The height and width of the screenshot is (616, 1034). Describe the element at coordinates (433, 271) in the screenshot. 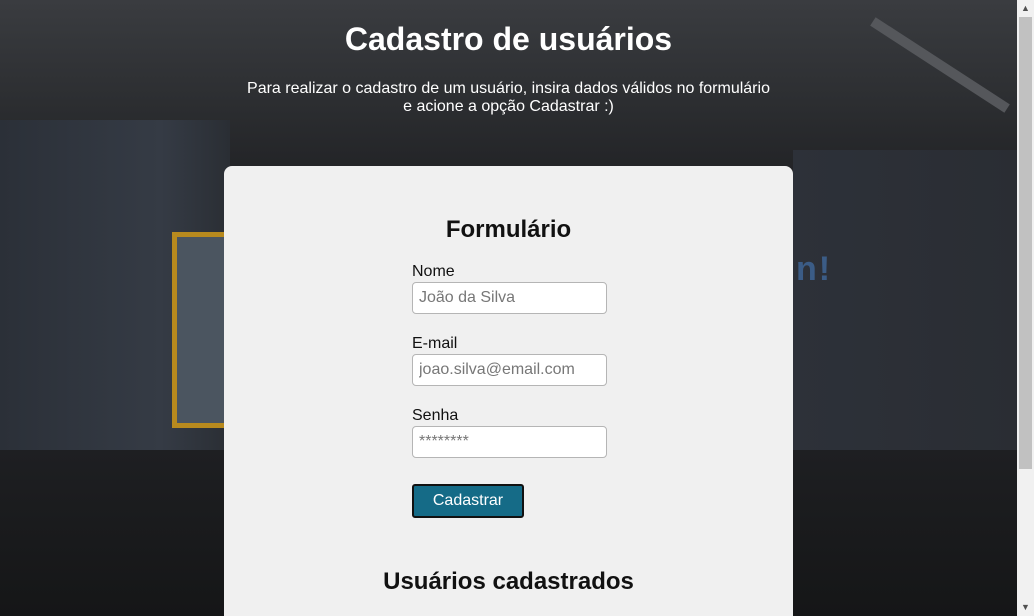

I see `name-label: Nome` at that location.